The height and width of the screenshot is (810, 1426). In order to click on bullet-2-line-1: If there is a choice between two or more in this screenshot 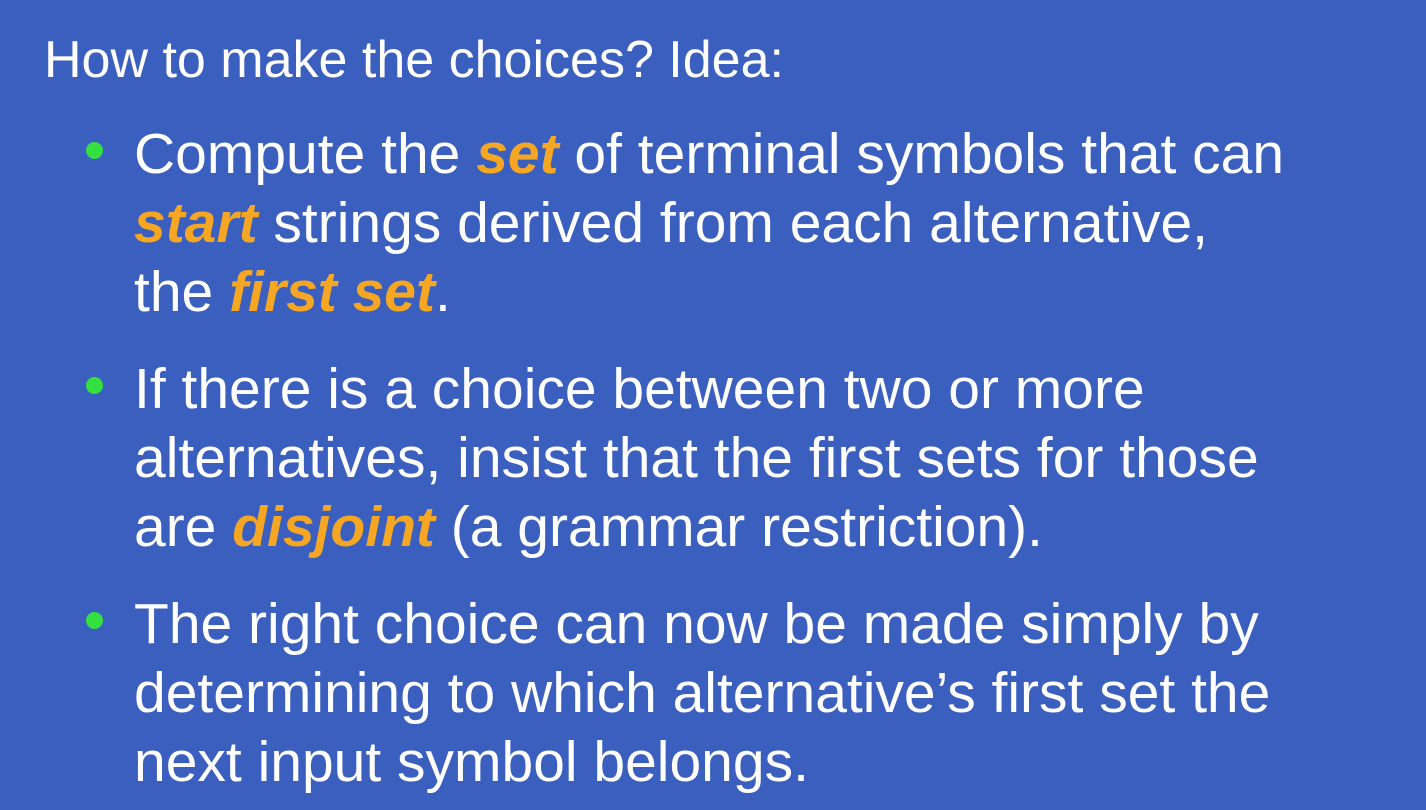, I will do `click(769, 389)`.